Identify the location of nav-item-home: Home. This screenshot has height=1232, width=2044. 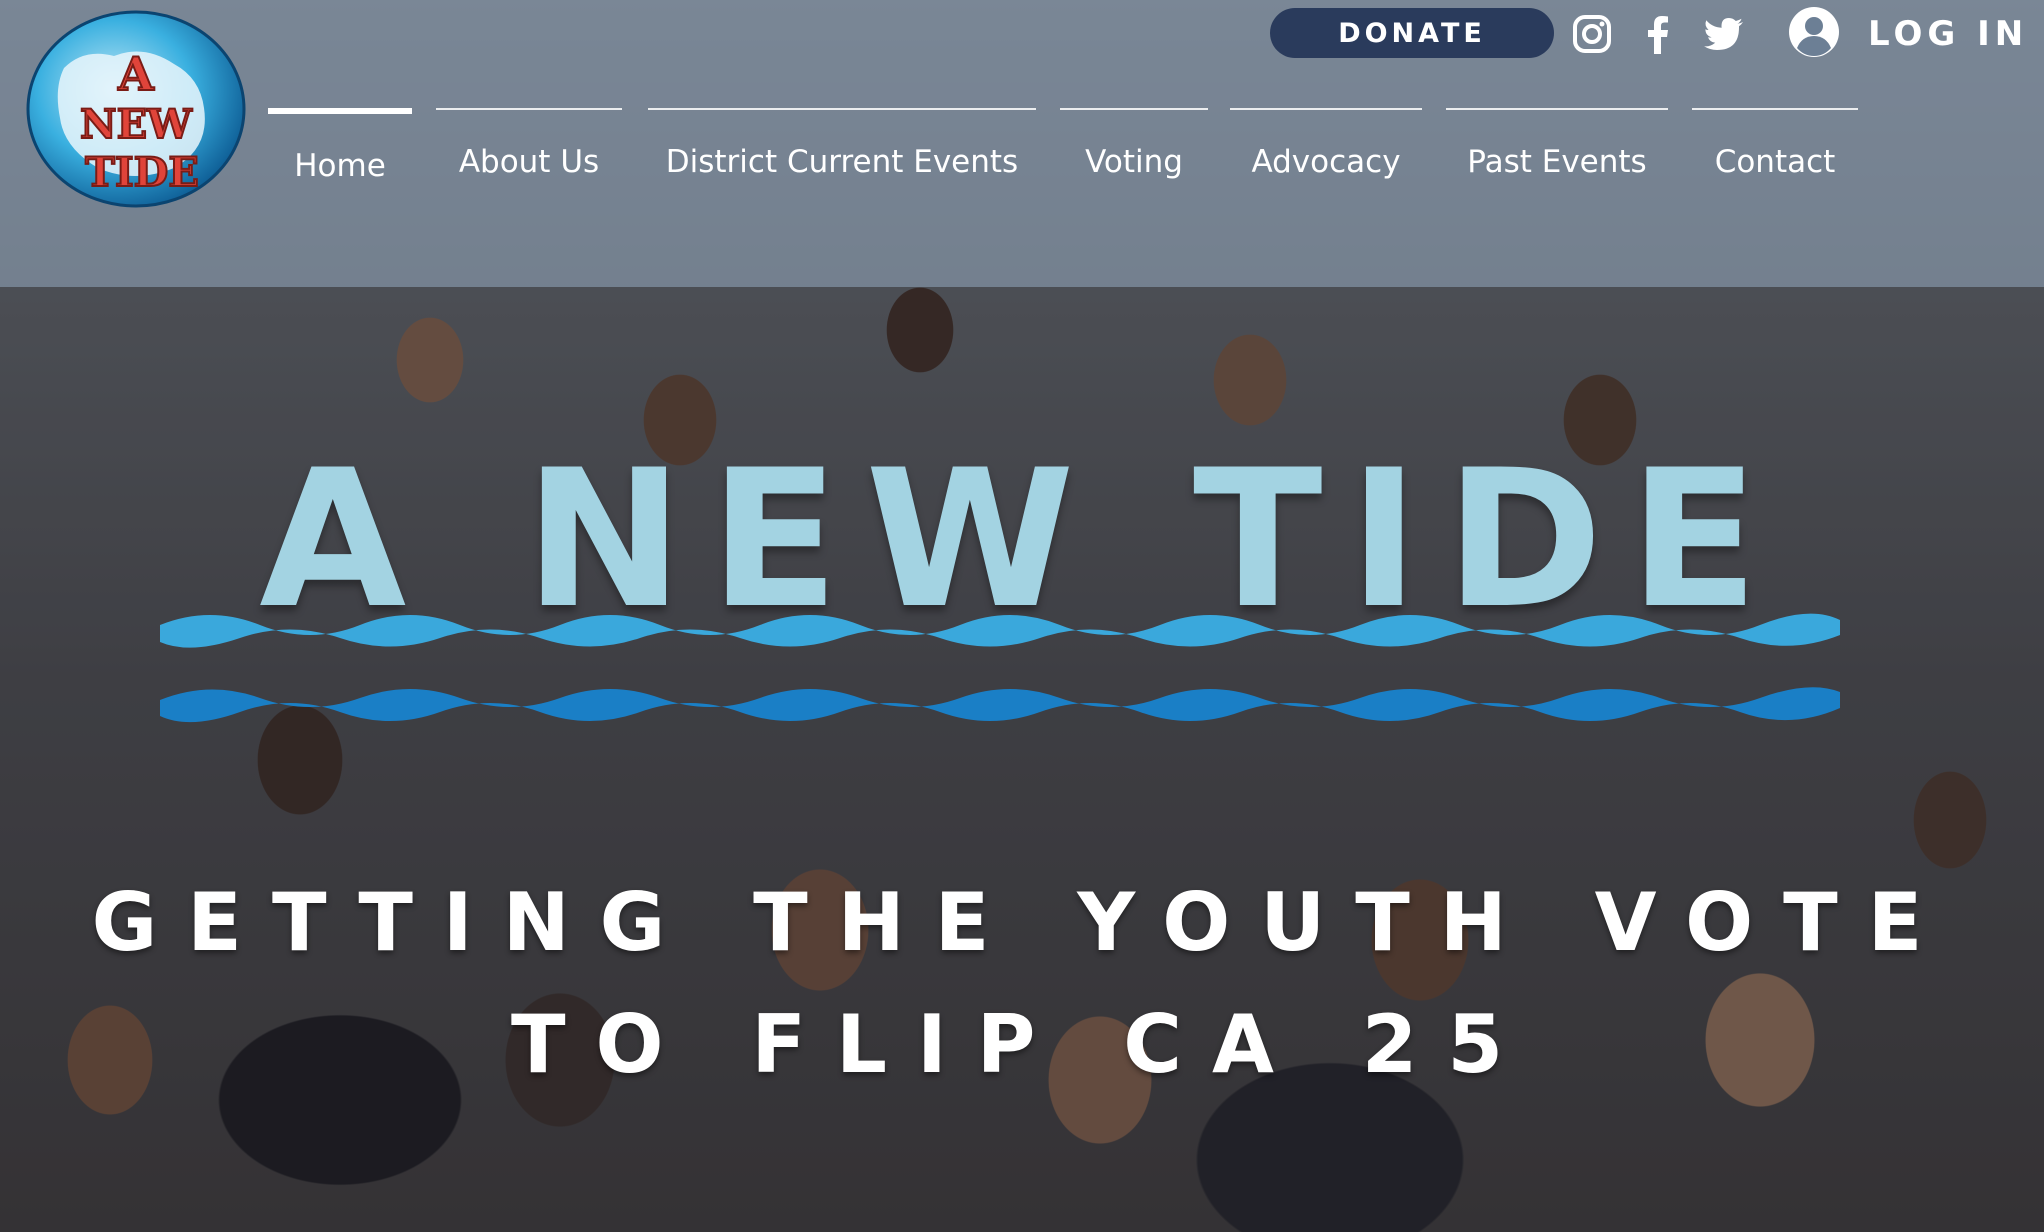
(340, 151).